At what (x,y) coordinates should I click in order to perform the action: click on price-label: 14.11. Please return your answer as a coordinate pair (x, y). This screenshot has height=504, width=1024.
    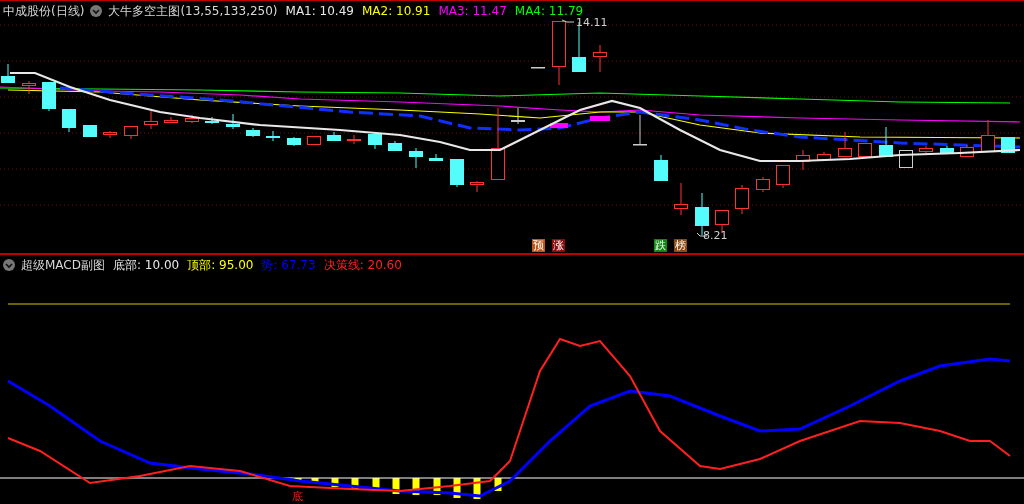
    Looking at the image, I should click on (592, 22).